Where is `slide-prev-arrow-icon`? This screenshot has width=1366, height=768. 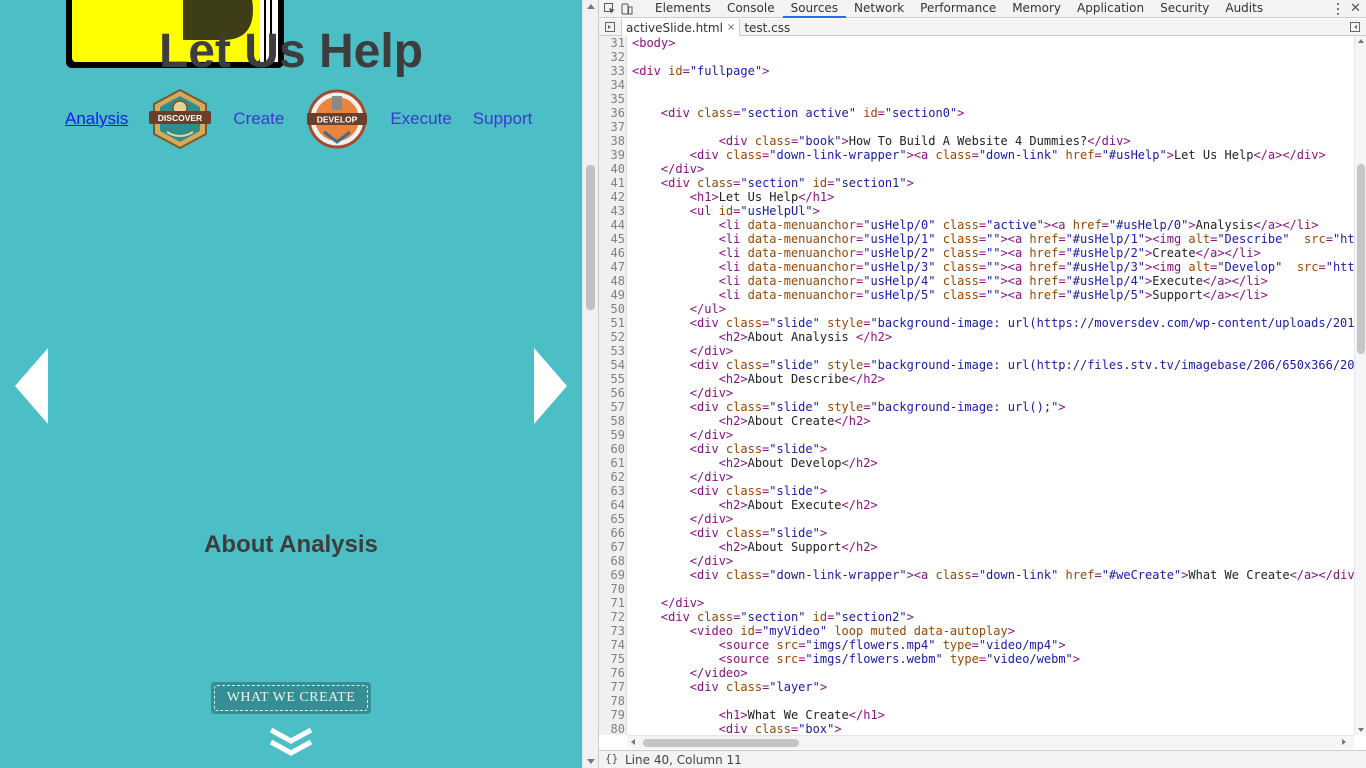
slide-prev-arrow-icon is located at coordinates (32, 386).